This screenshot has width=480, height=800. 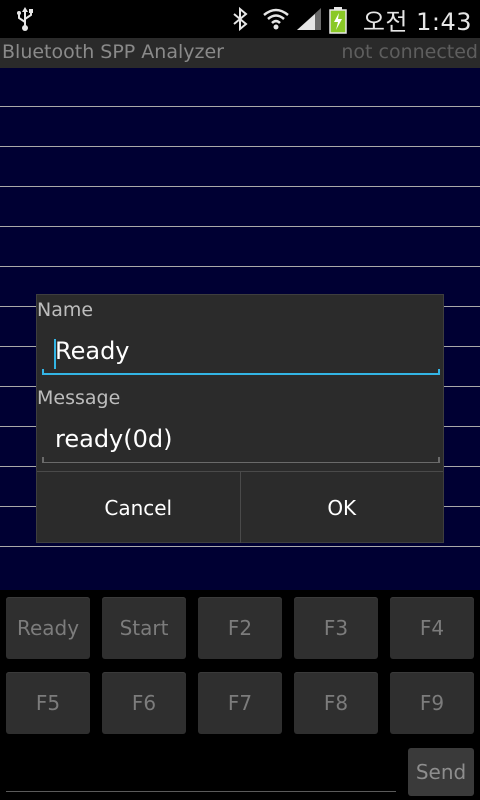 What do you see at coordinates (432, 628) in the screenshot?
I see `fkey-f4: F4` at bounding box center [432, 628].